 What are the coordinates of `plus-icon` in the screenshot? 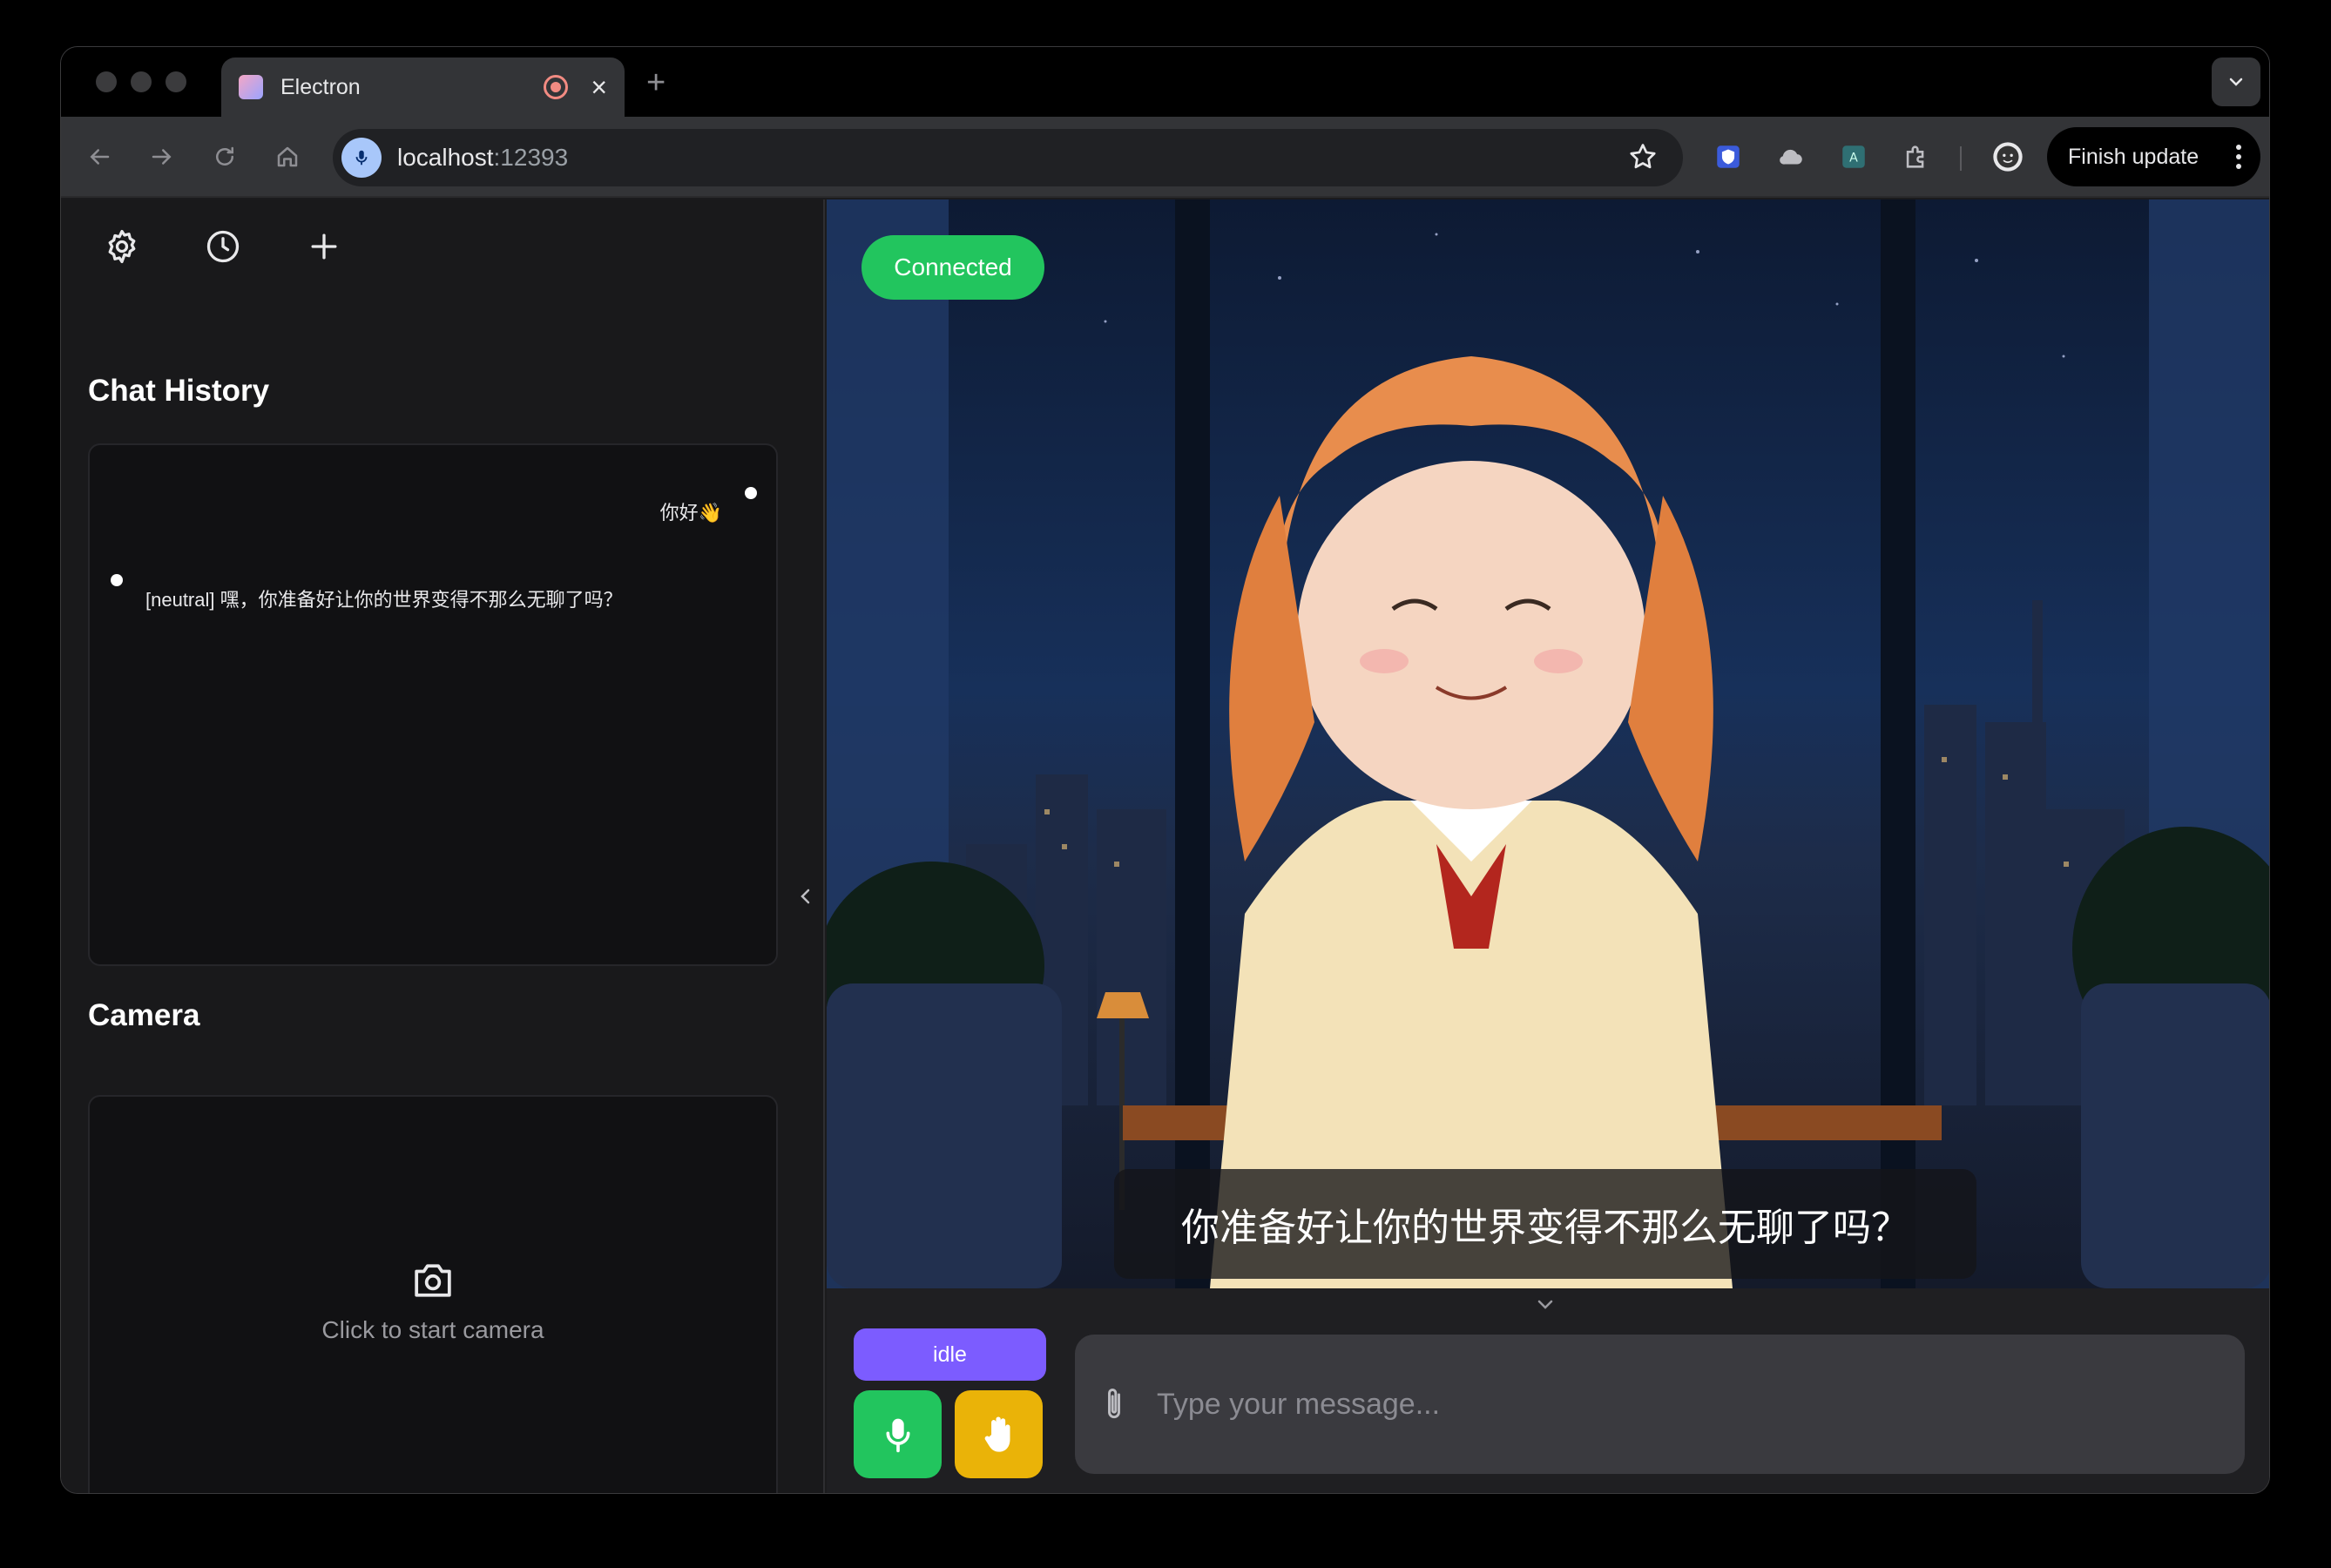 It's located at (324, 247).